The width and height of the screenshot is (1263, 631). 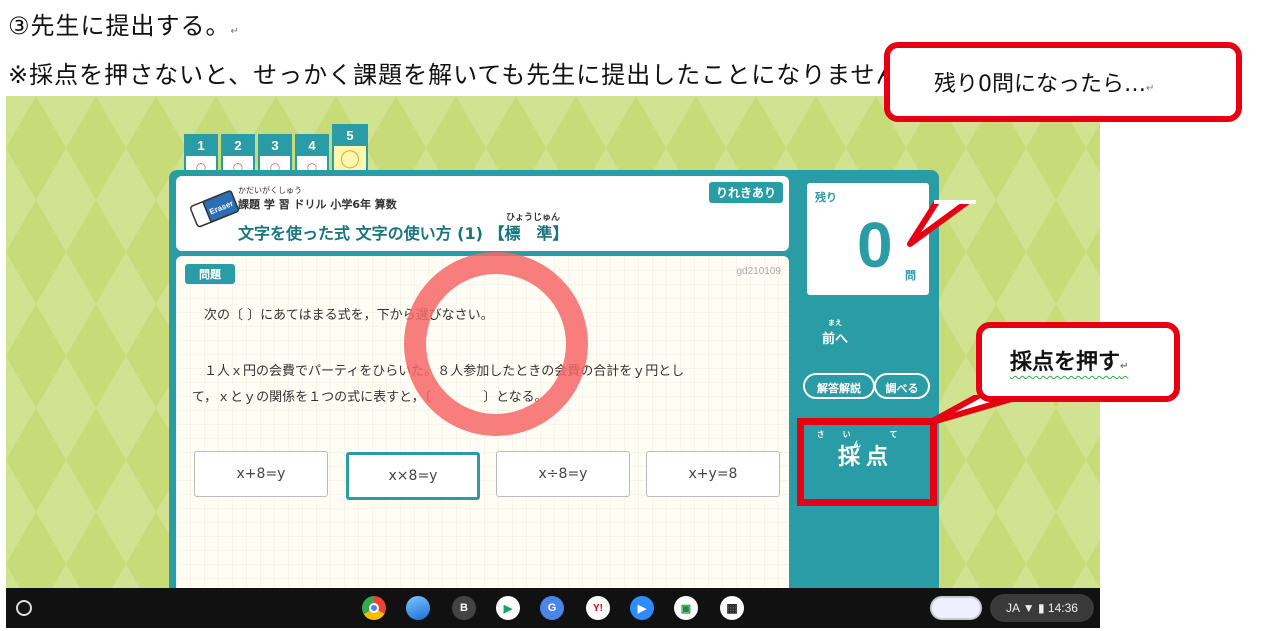 What do you see at coordinates (210, 274) in the screenshot?
I see `question-label: 問題` at bounding box center [210, 274].